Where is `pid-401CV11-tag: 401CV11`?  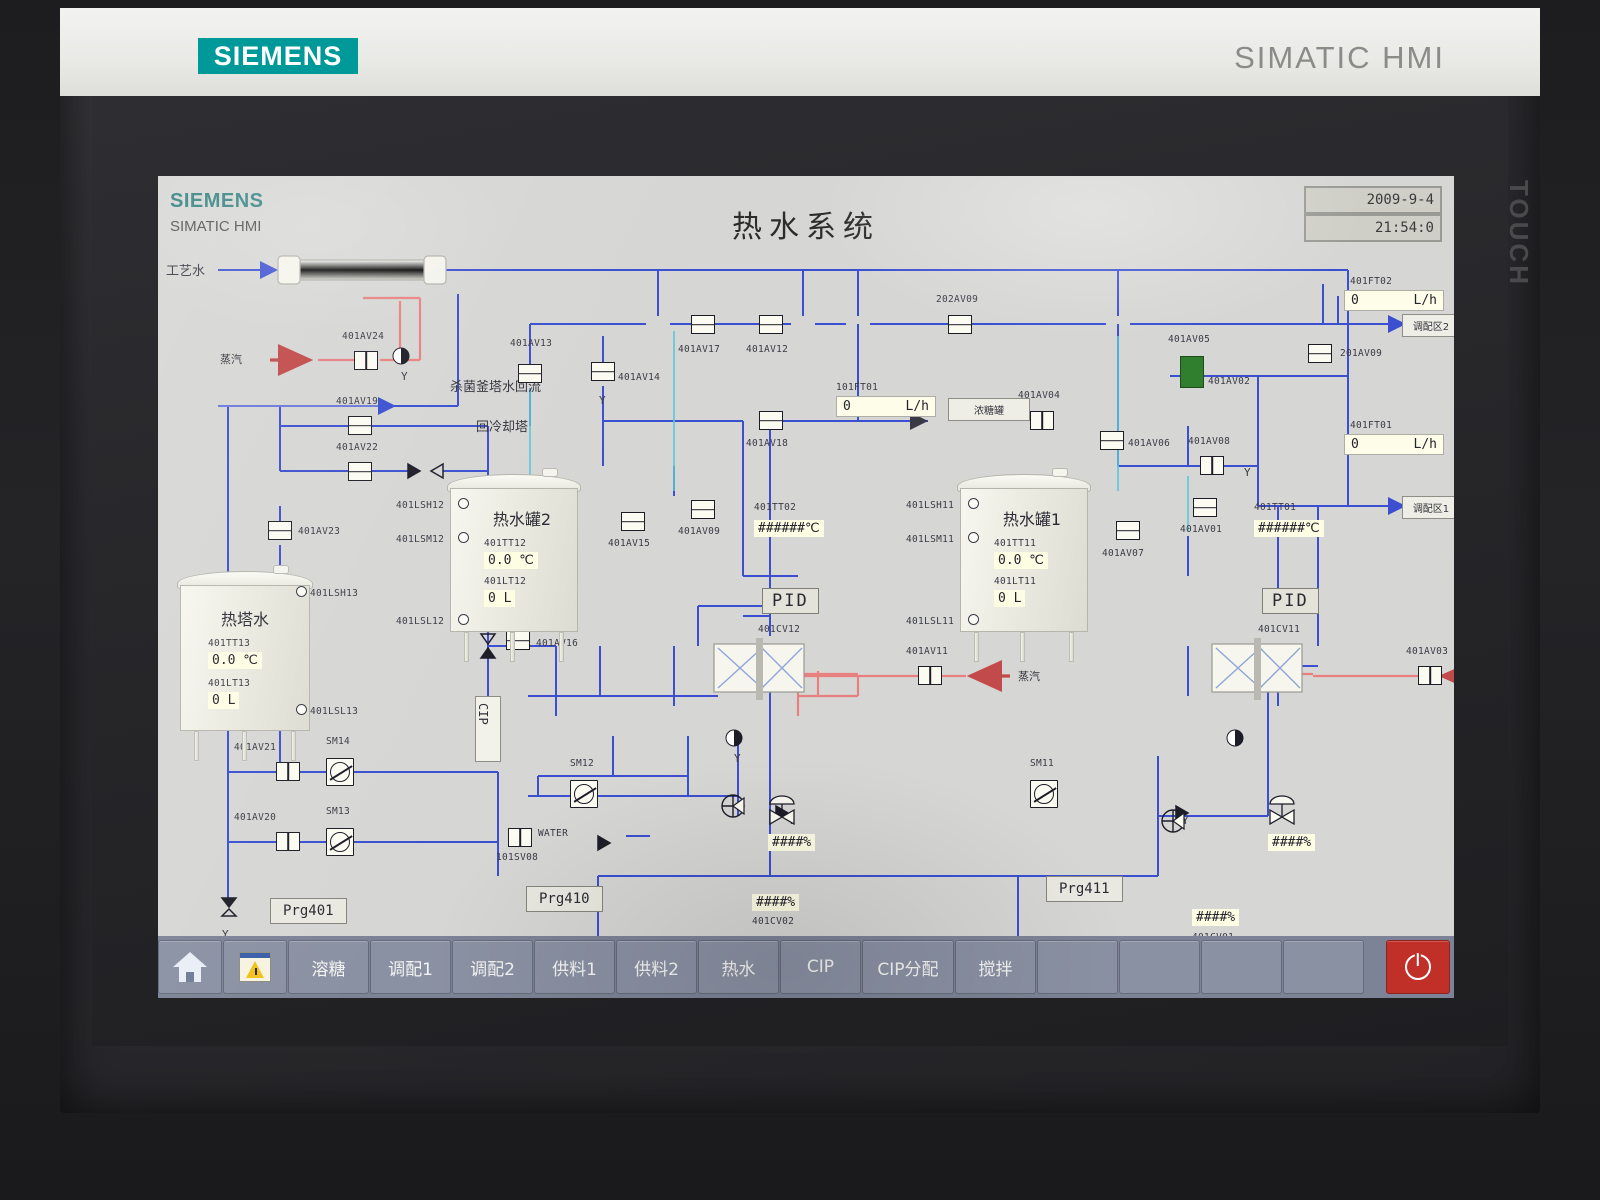 pid-401CV11-tag: 401CV11 is located at coordinates (1279, 629).